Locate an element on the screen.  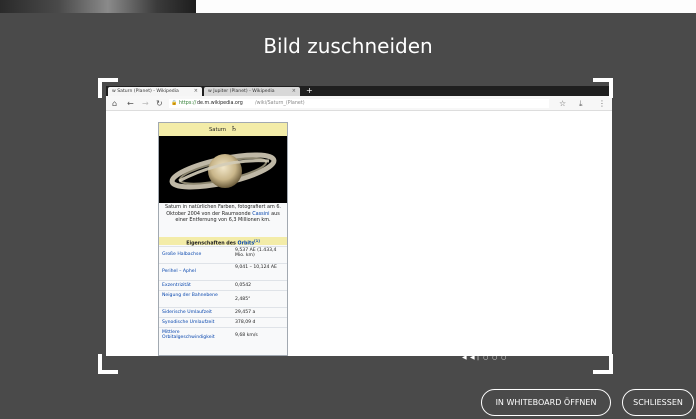
infobox-title-text: Saturn is located at coordinates (217, 130).